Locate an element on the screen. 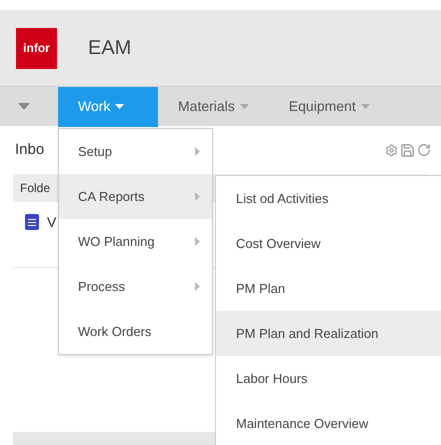 This screenshot has width=441, height=445. logo: infor is located at coordinates (36, 48).